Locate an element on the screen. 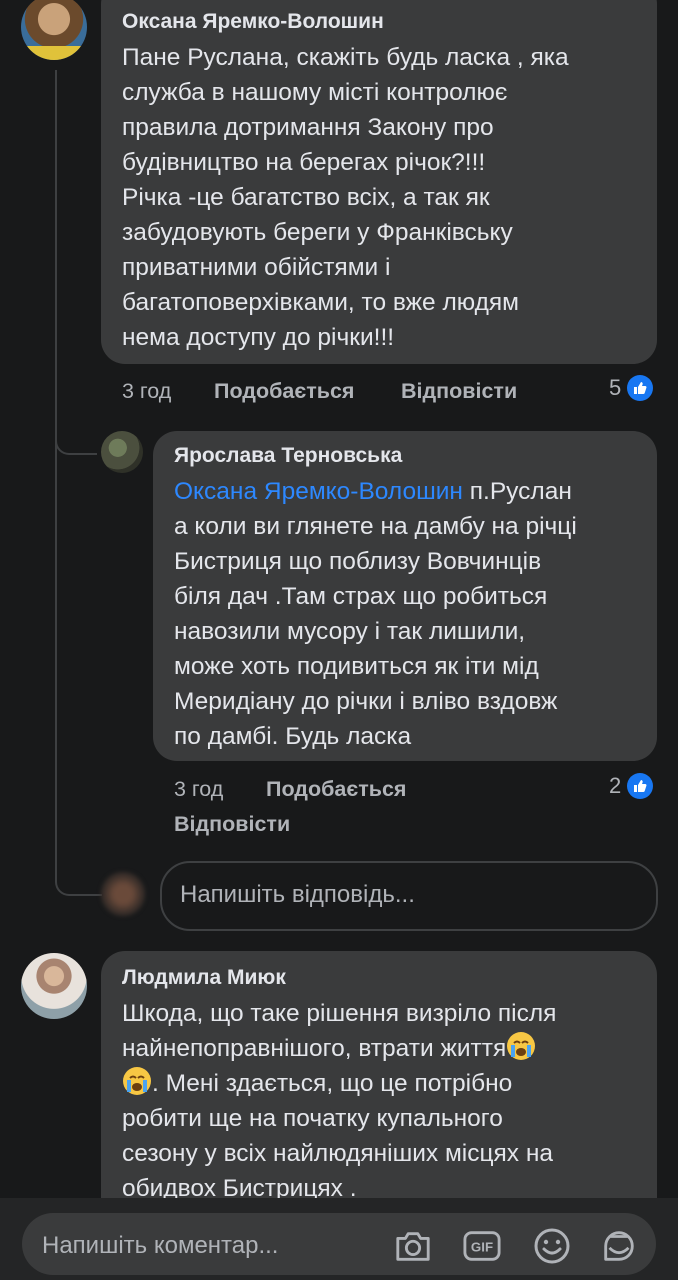 The height and width of the screenshot is (1280, 678). reply-first-line: Оксана Яремко-Волошин п.Руслан is located at coordinates (375, 491).